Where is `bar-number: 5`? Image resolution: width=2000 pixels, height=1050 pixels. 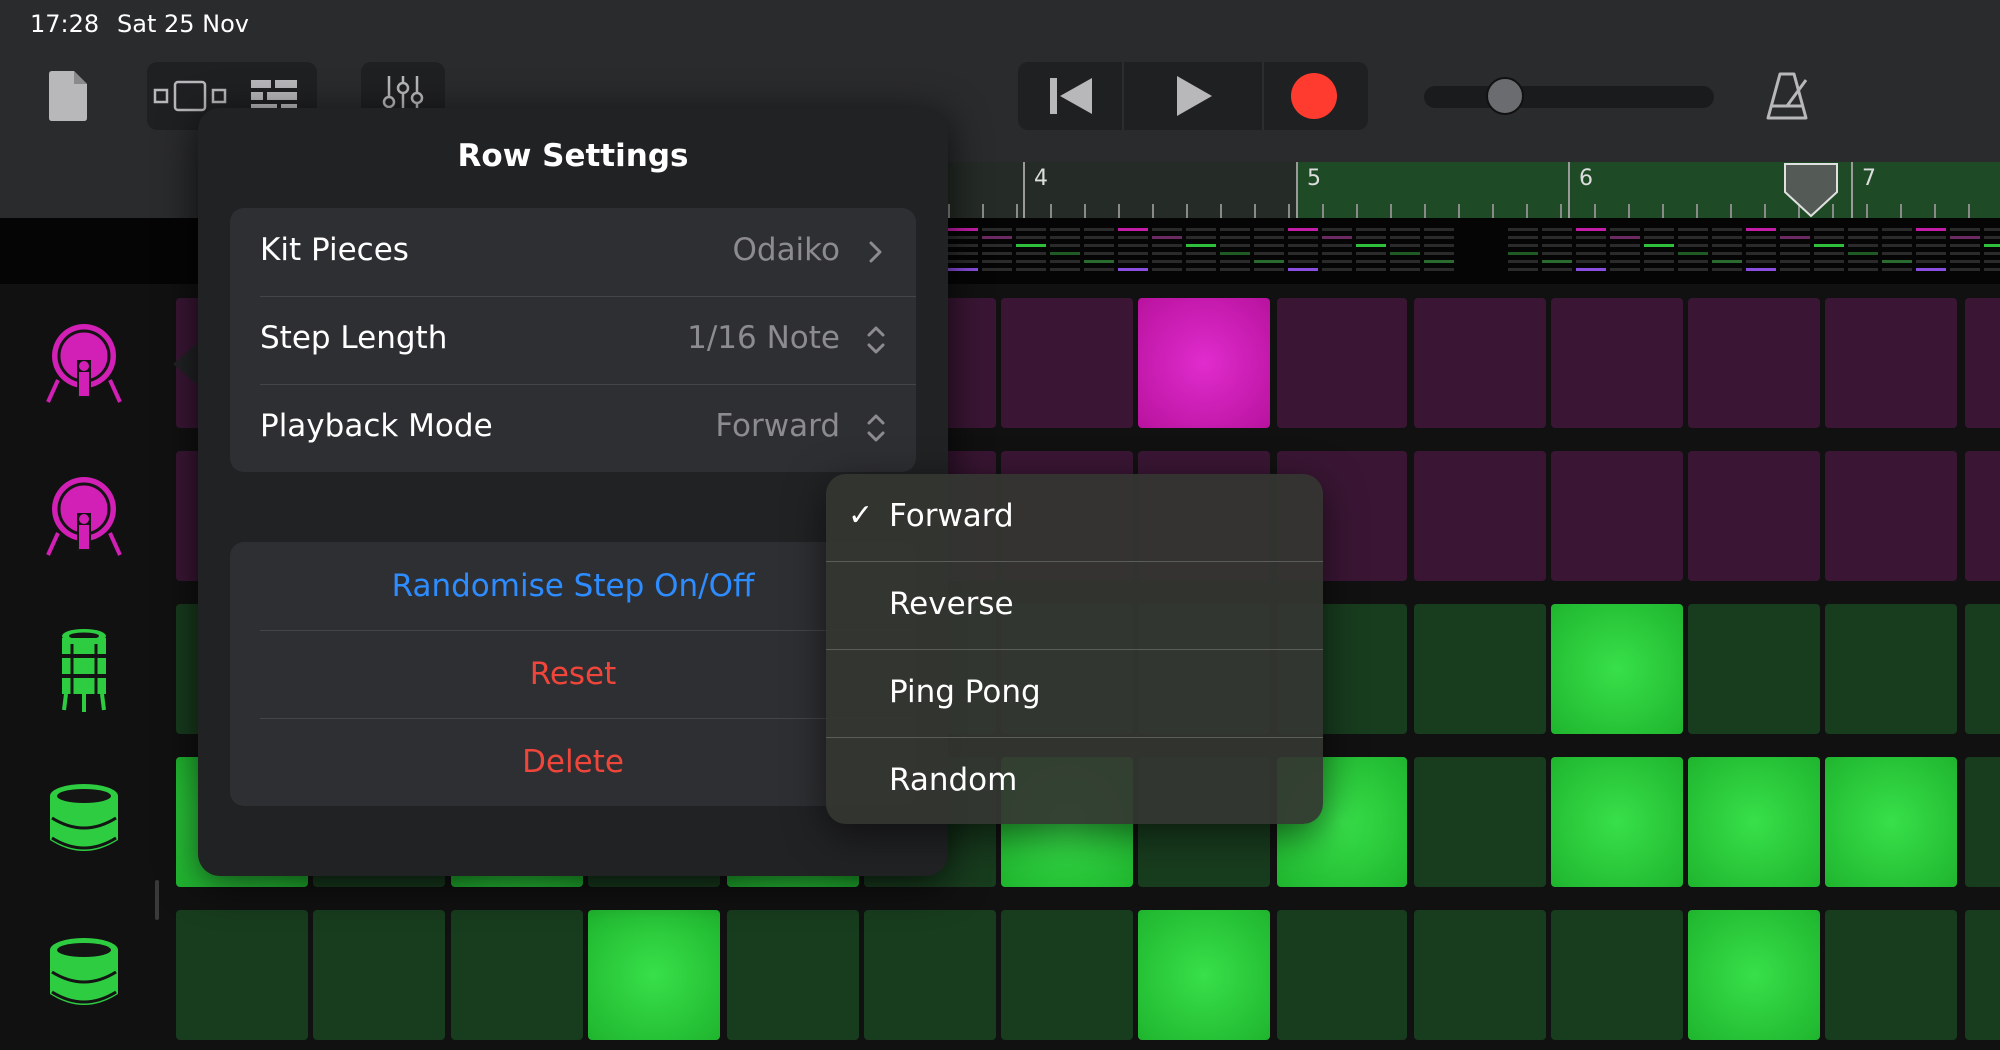
bar-number: 5 is located at coordinates (1314, 178).